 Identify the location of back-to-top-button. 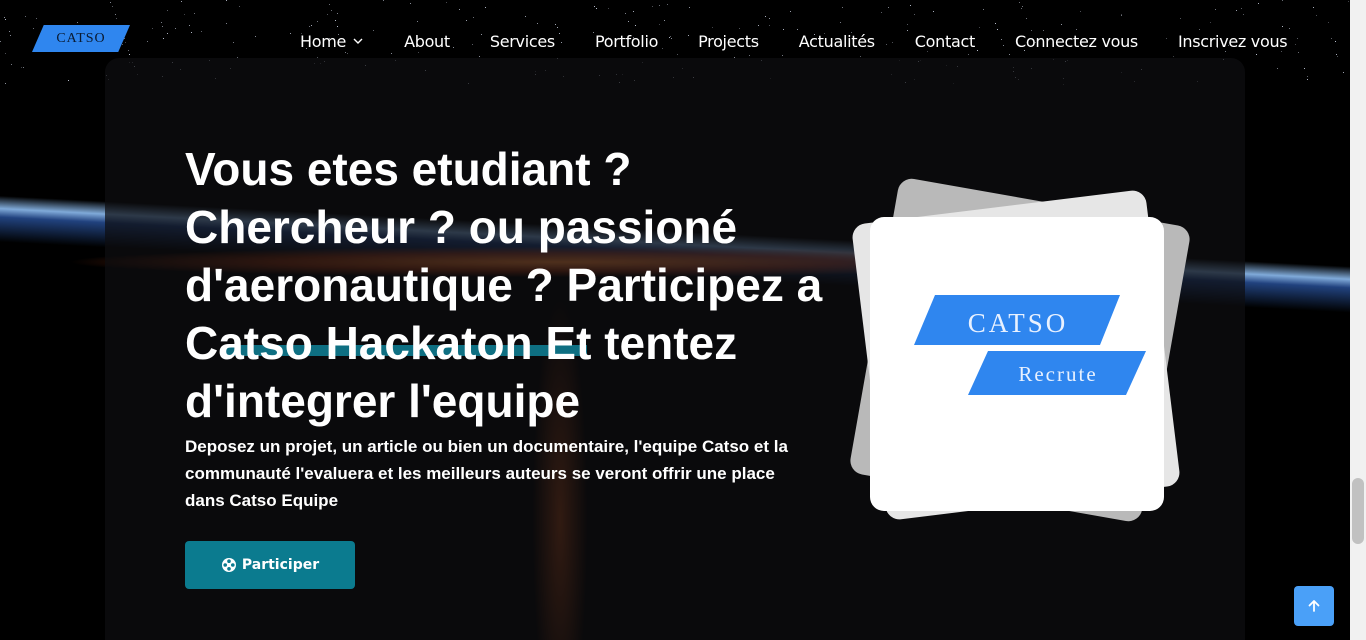
(1314, 606).